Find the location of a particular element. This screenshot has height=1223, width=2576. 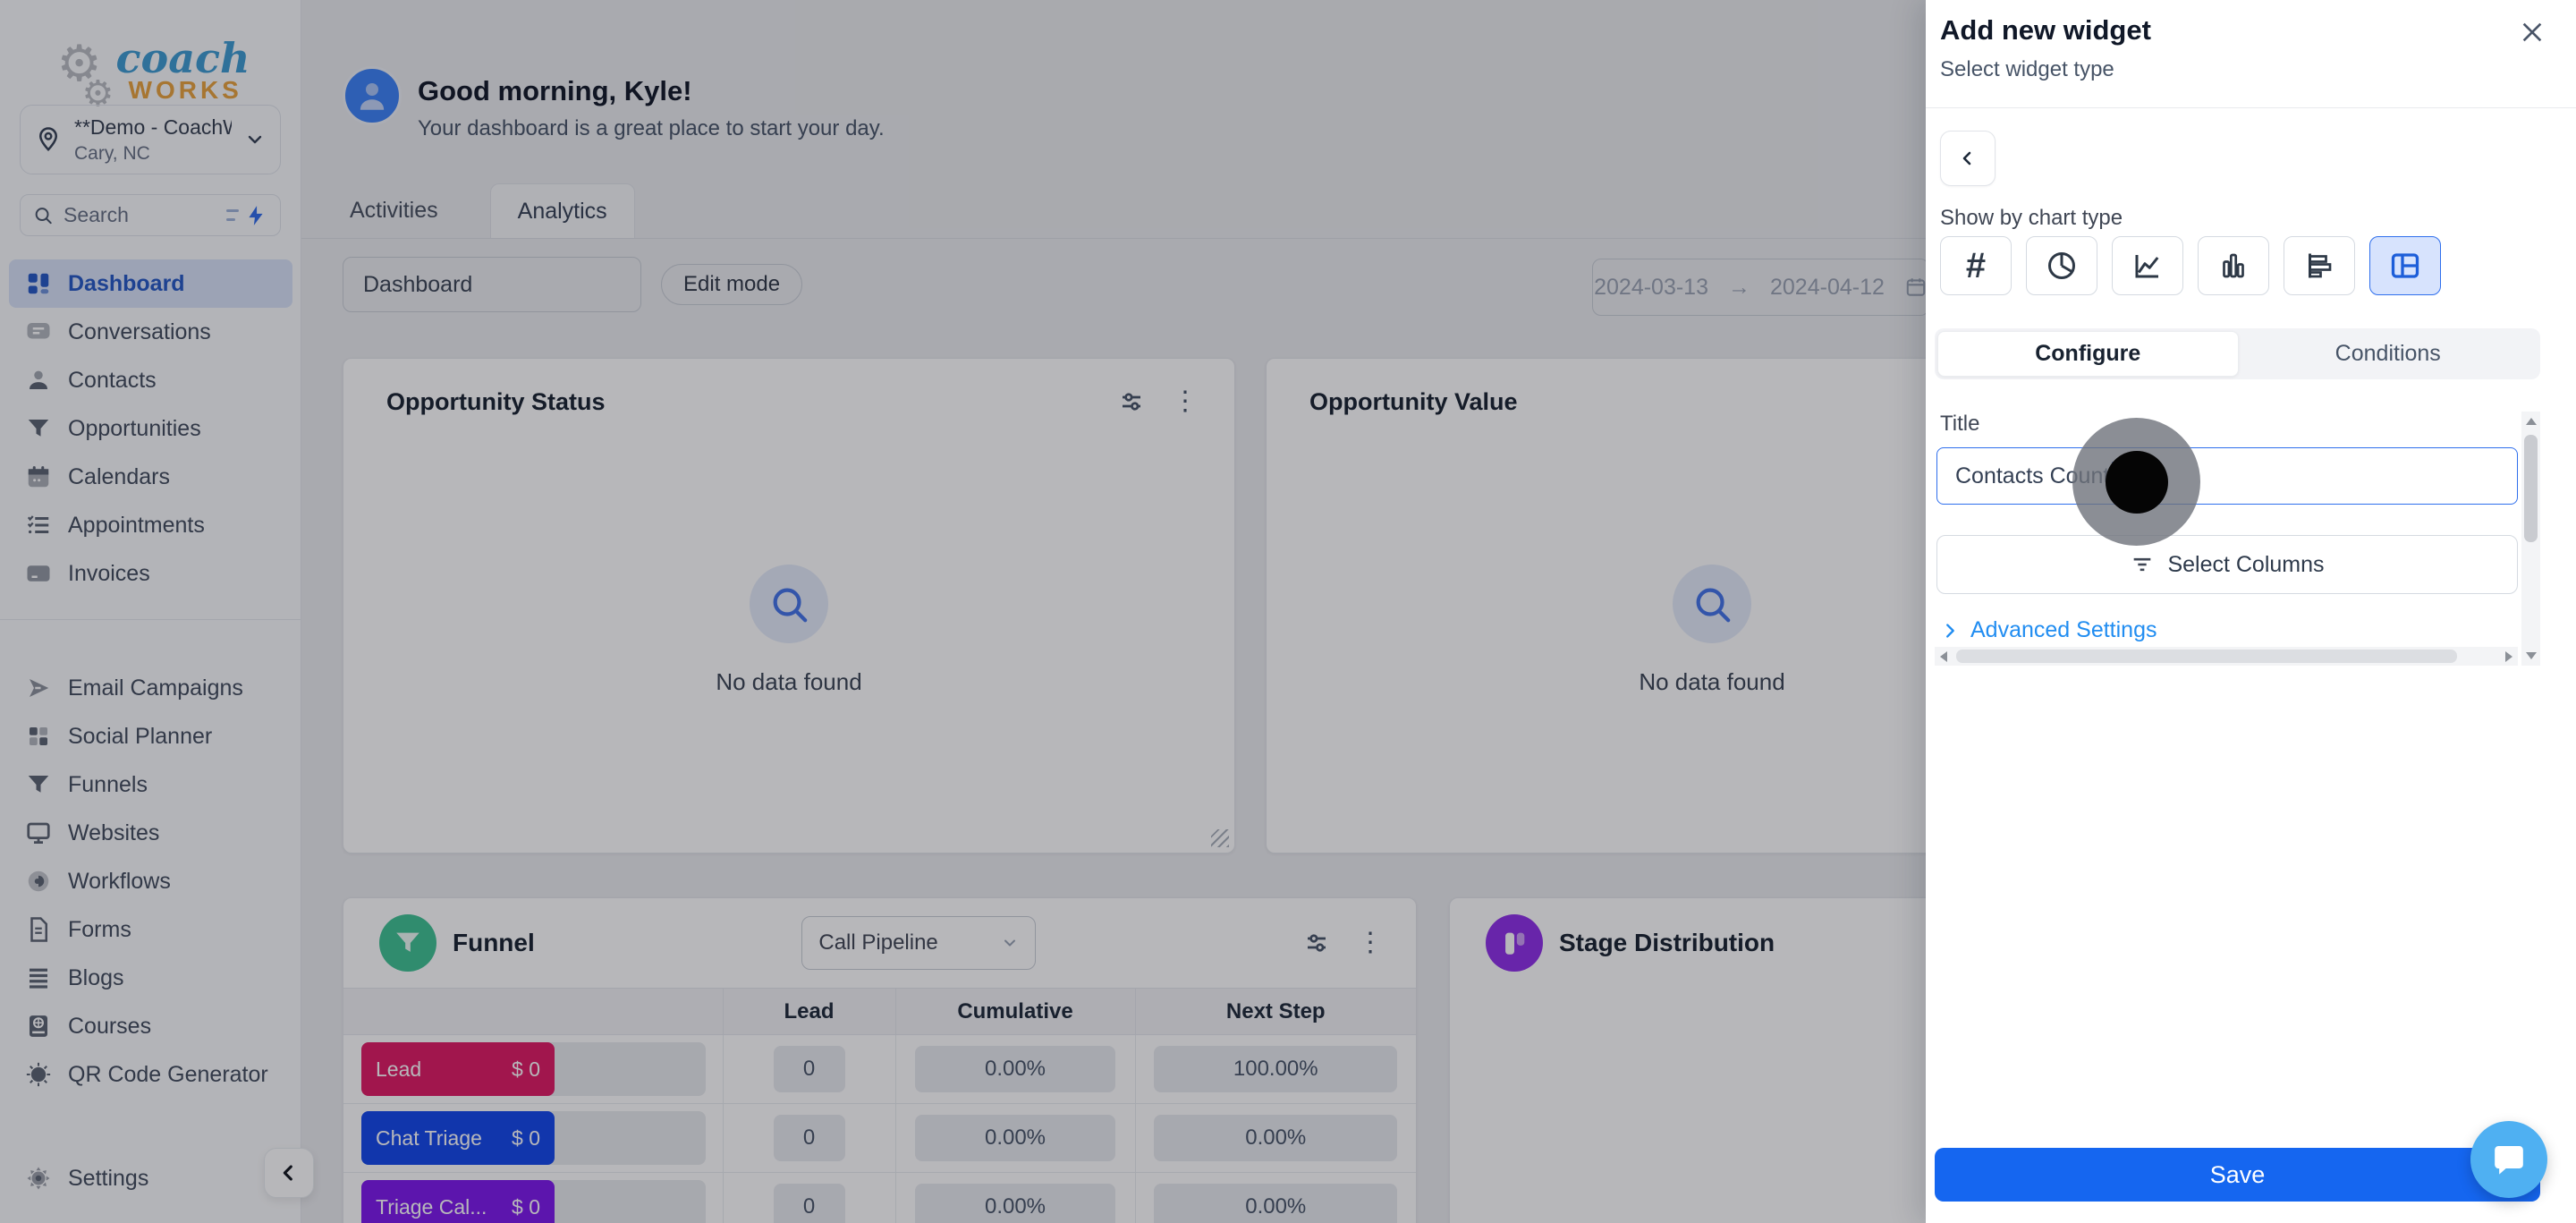

search-input is located at coordinates (140, 215).